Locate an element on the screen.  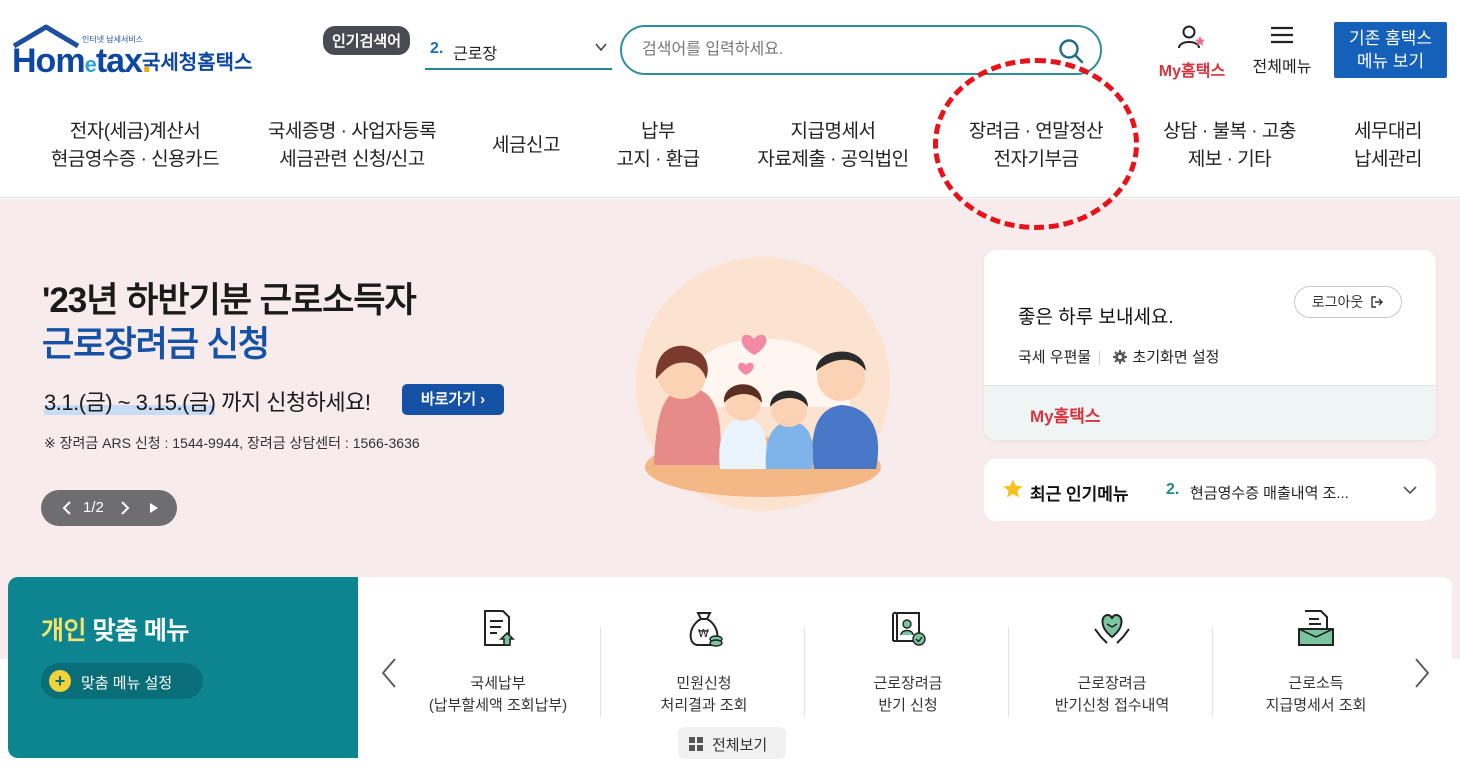
setting-label: 맞춤 메뉴 설정 is located at coordinates (127, 683).